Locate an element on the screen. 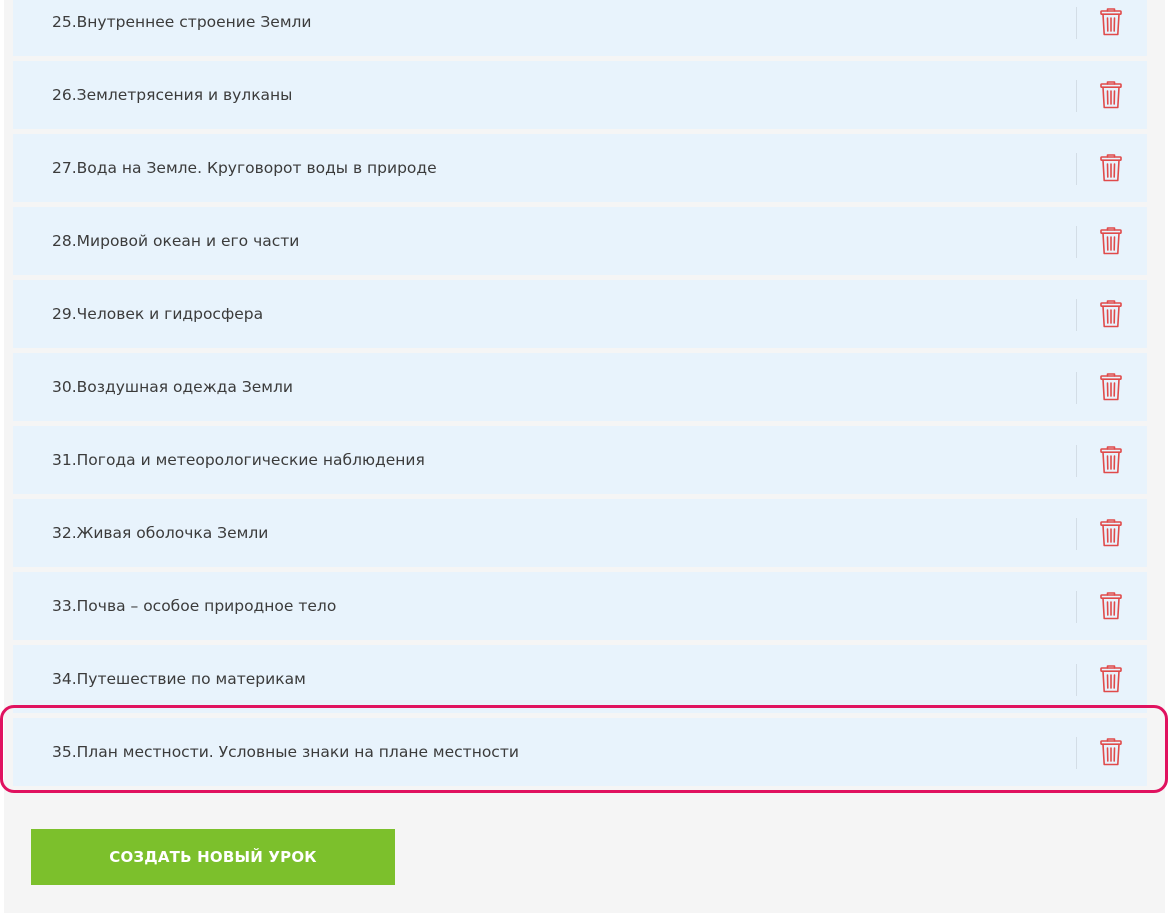 The image size is (1171, 913). lesson-number: 30. is located at coordinates (64, 387).